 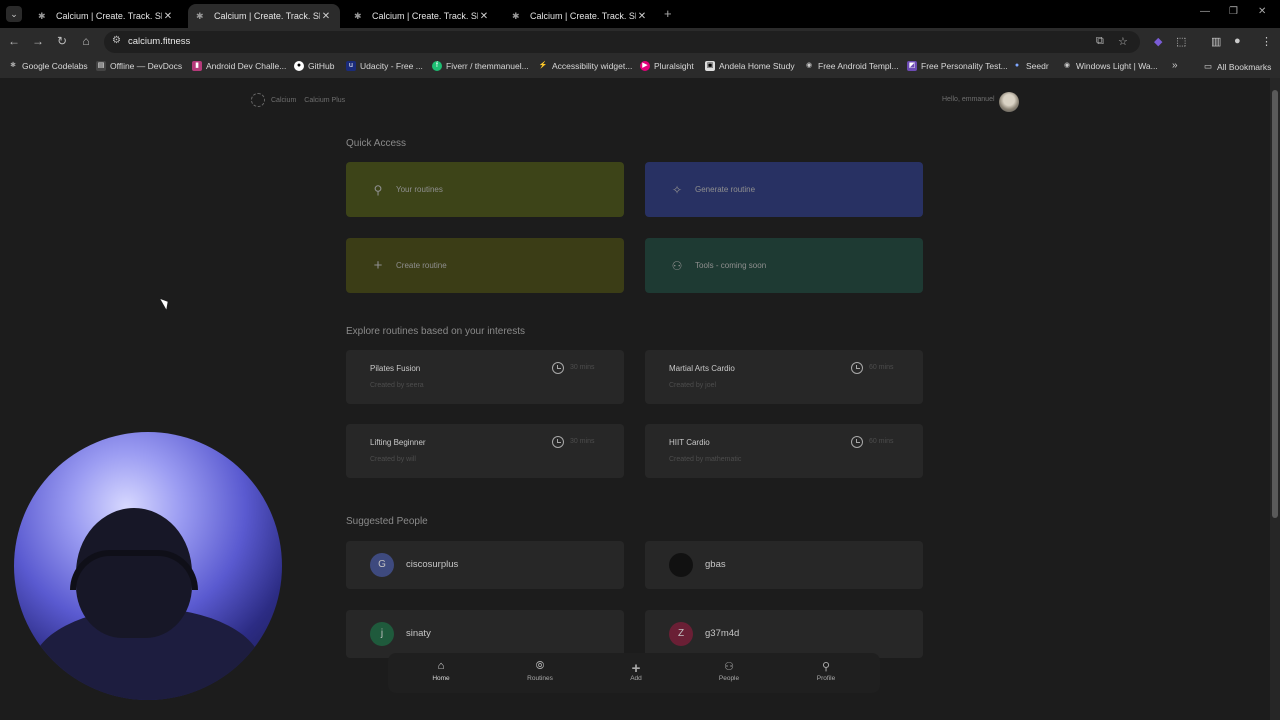 What do you see at coordinates (14, 41) in the screenshot?
I see `back-icon: ←` at bounding box center [14, 41].